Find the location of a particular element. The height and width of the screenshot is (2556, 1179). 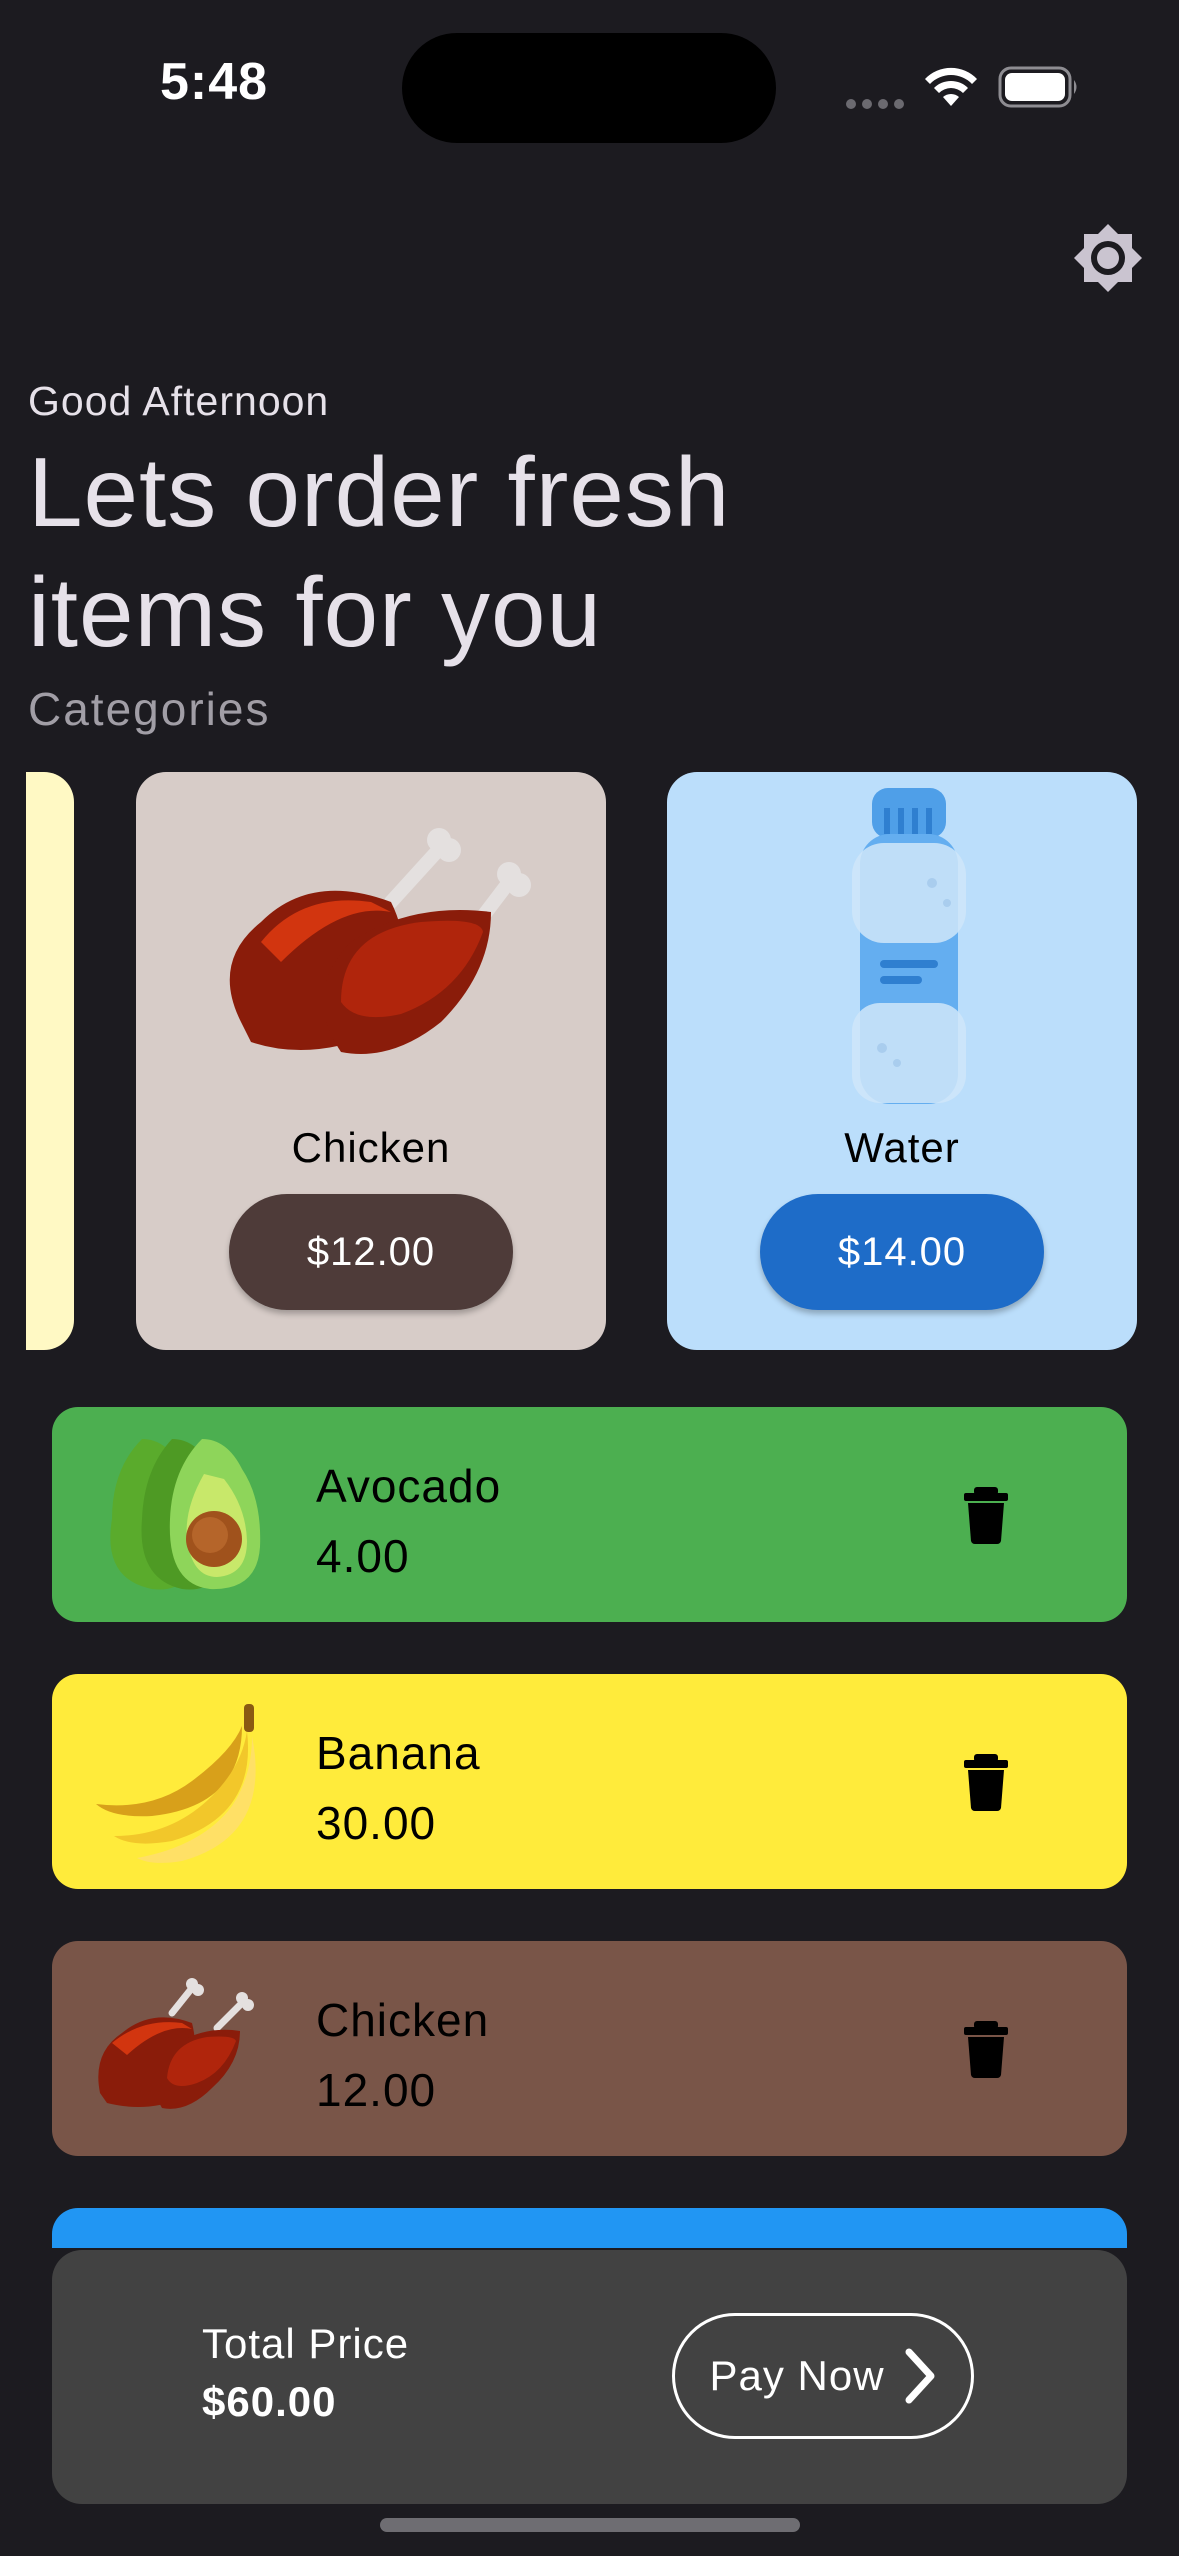

wifi-icon is located at coordinates (951, 86).